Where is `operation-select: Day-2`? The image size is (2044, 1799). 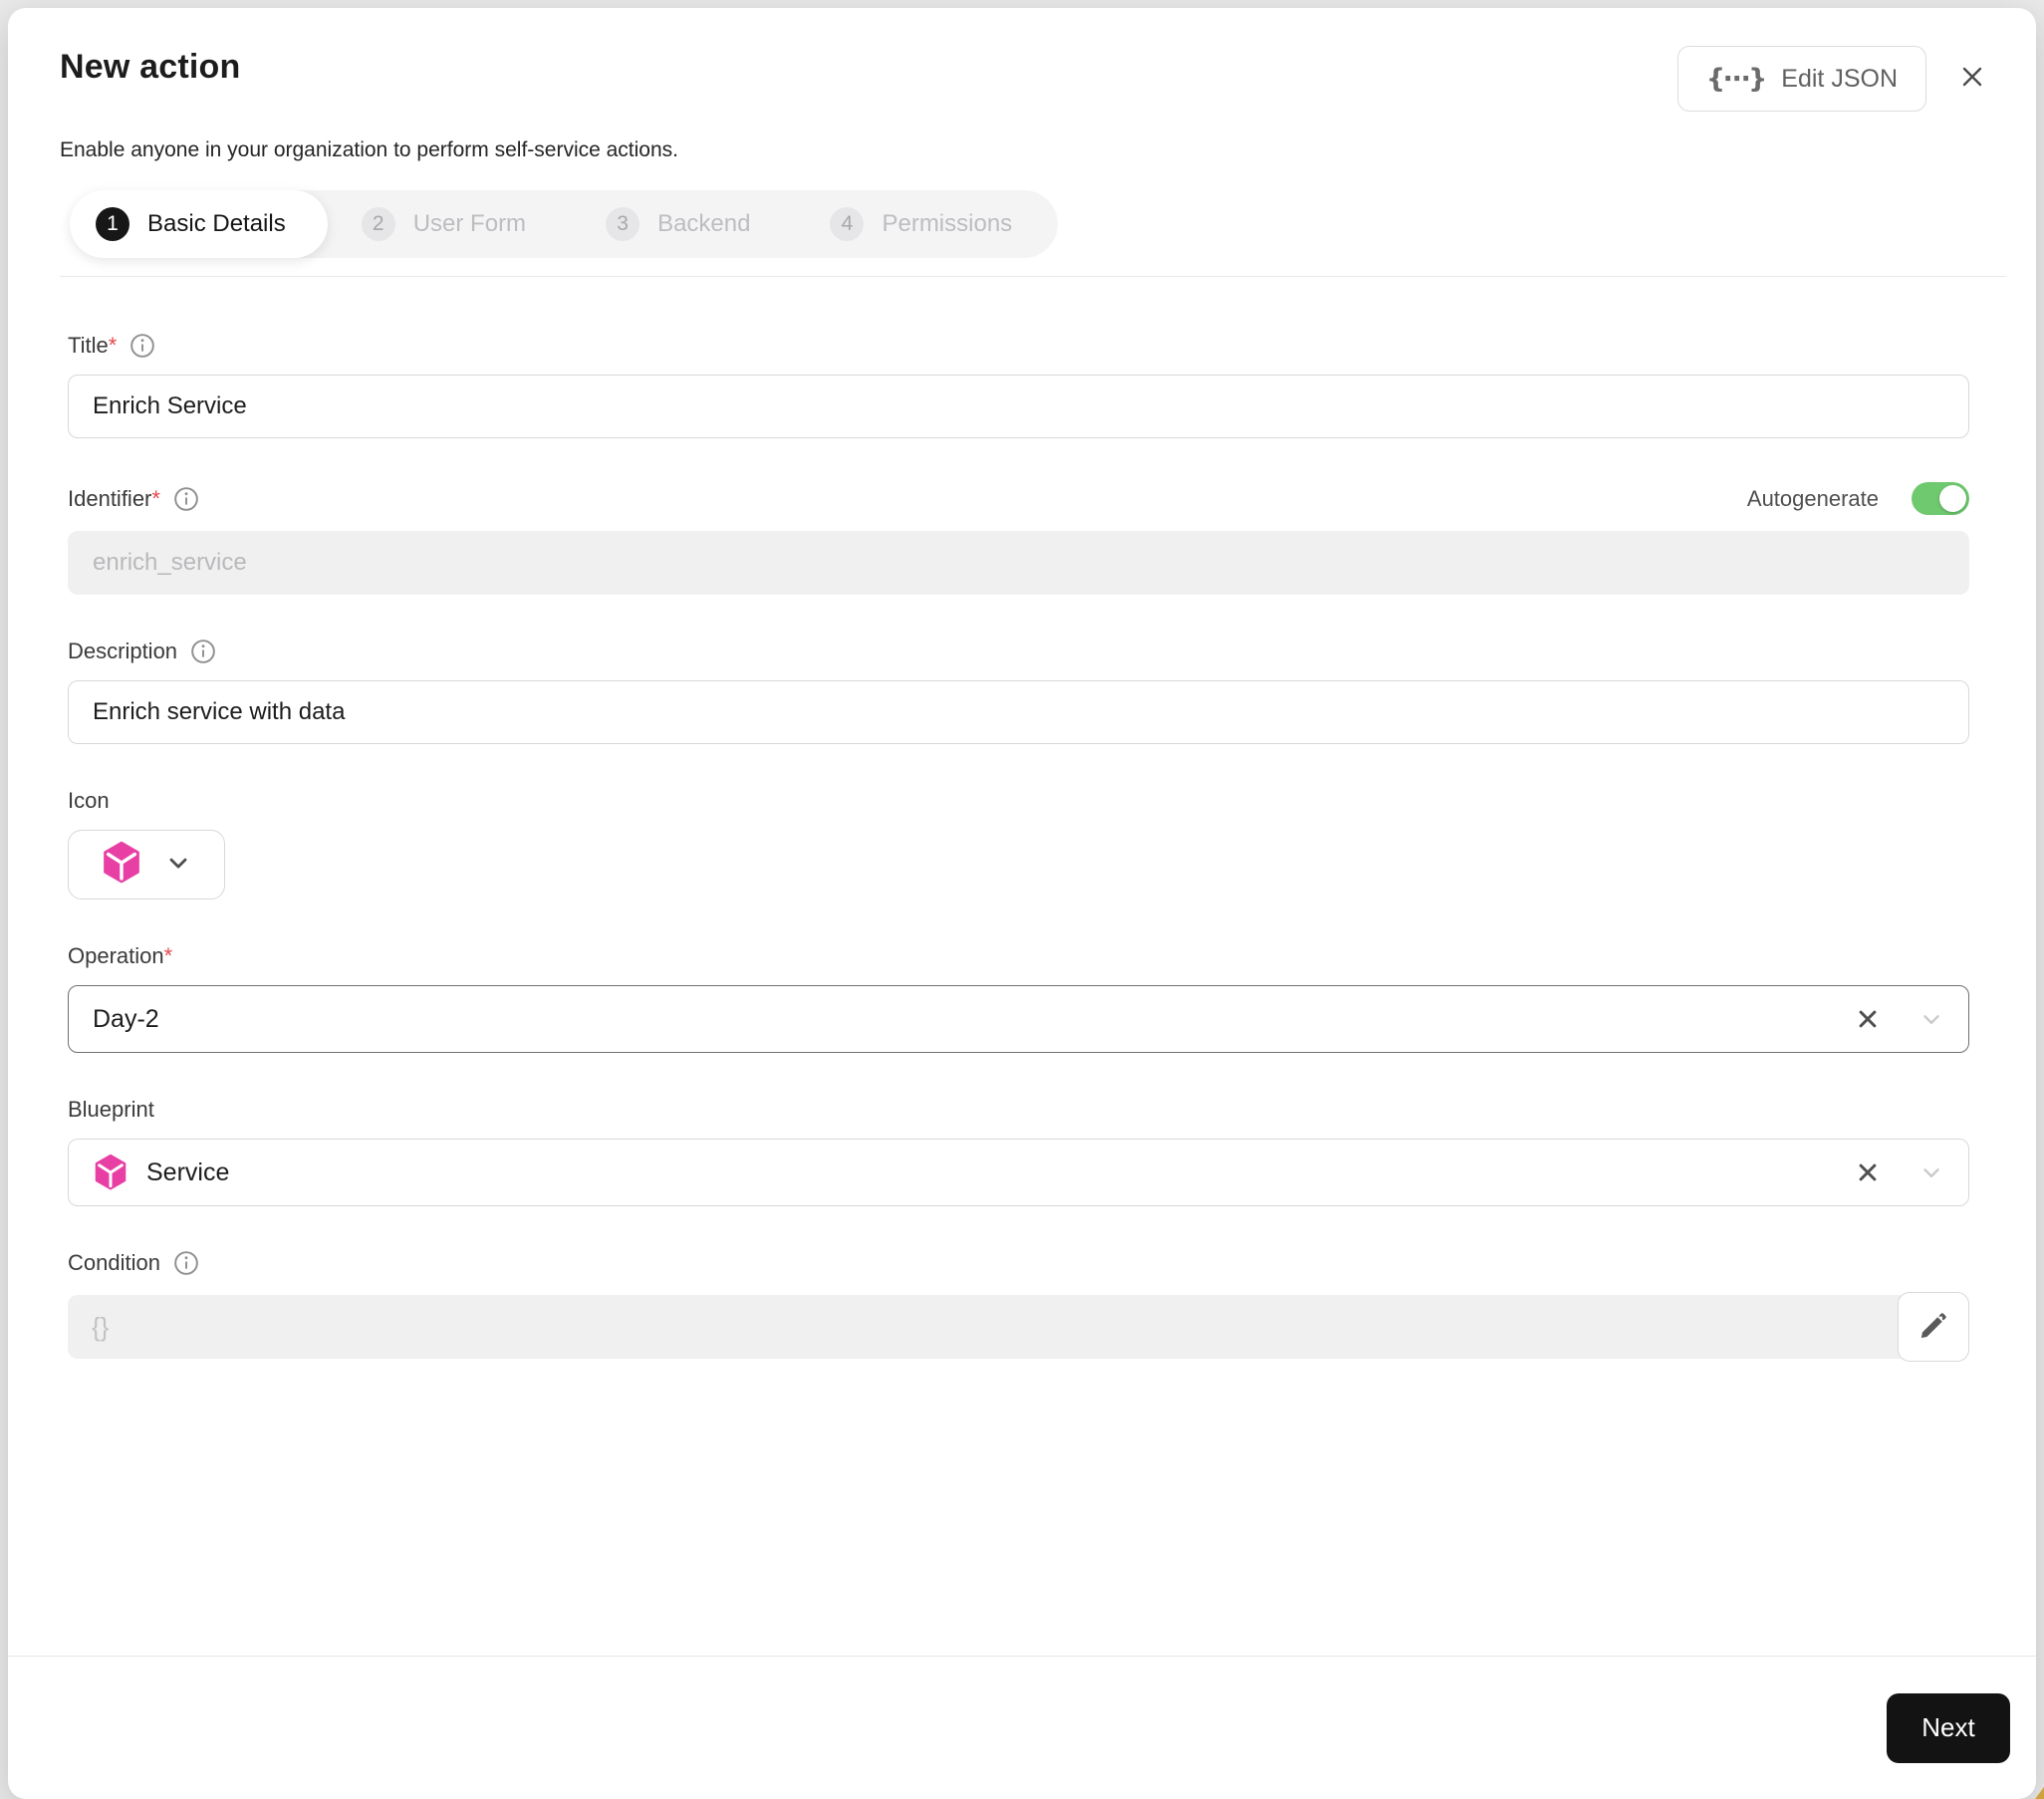
operation-select: Day-2 is located at coordinates (1019, 1019).